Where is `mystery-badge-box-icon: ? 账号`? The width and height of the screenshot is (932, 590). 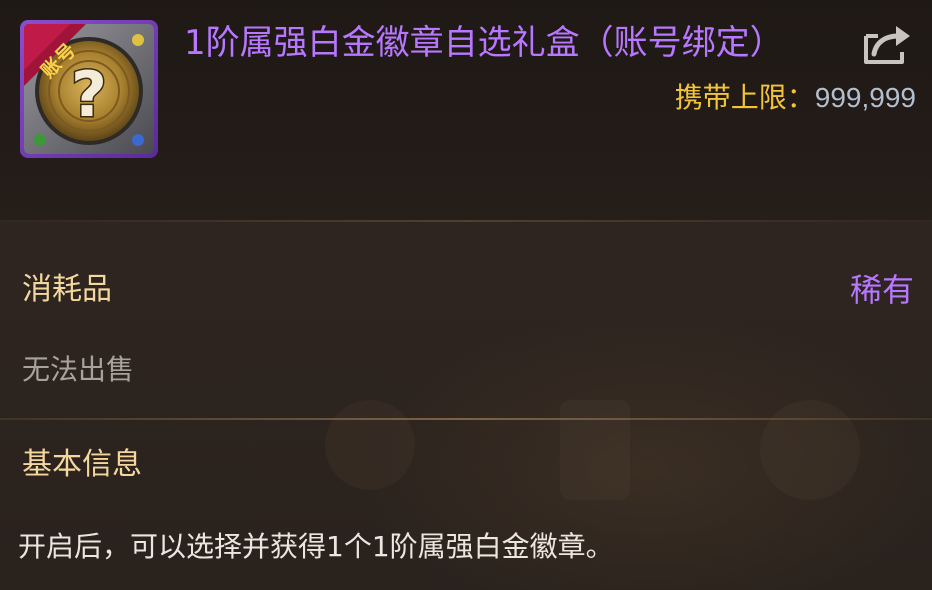
mystery-badge-box-icon: ? 账号 is located at coordinates (89, 89).